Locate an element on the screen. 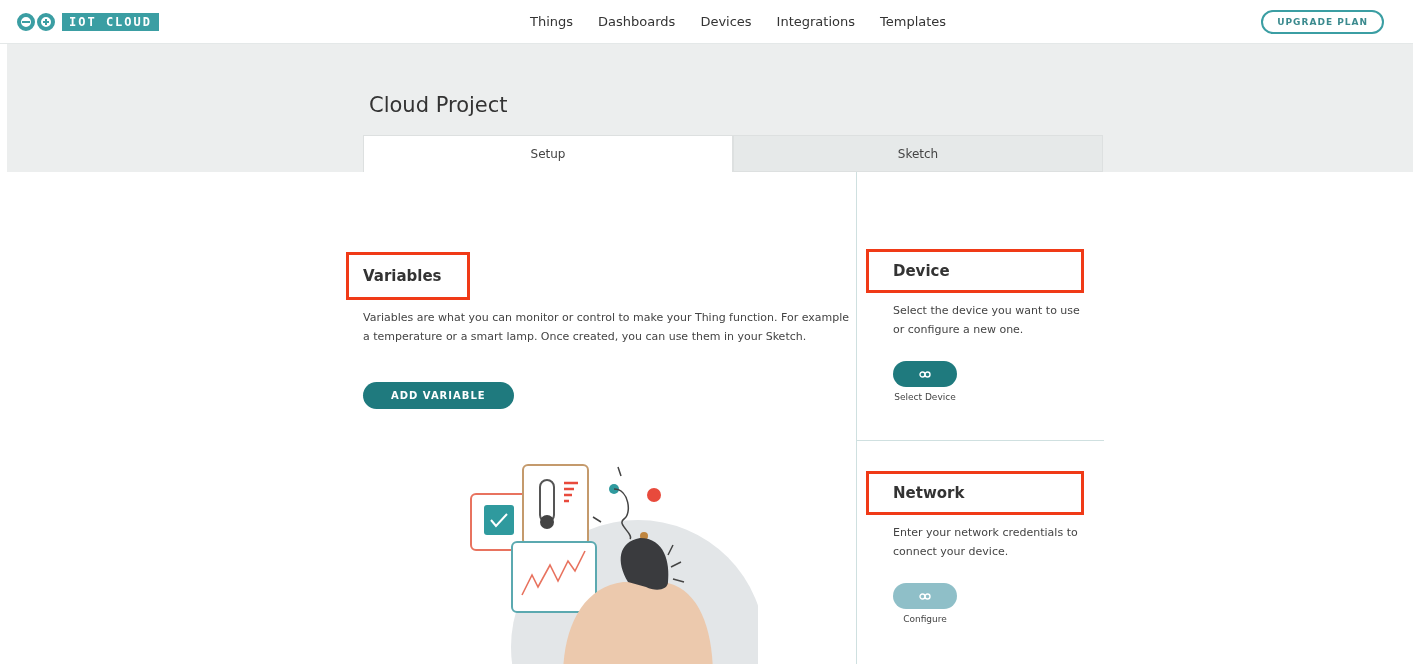  nav-link: Things is located at coordinates (552, 21).